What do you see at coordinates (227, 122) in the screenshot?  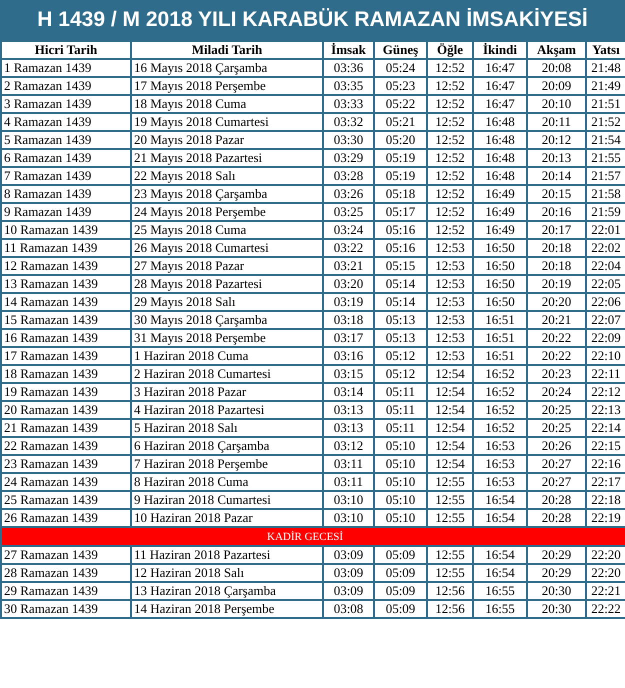 I see `table-cell: 19 Mayıs 2018 Cumartesi` at bounding box center [227, 122].